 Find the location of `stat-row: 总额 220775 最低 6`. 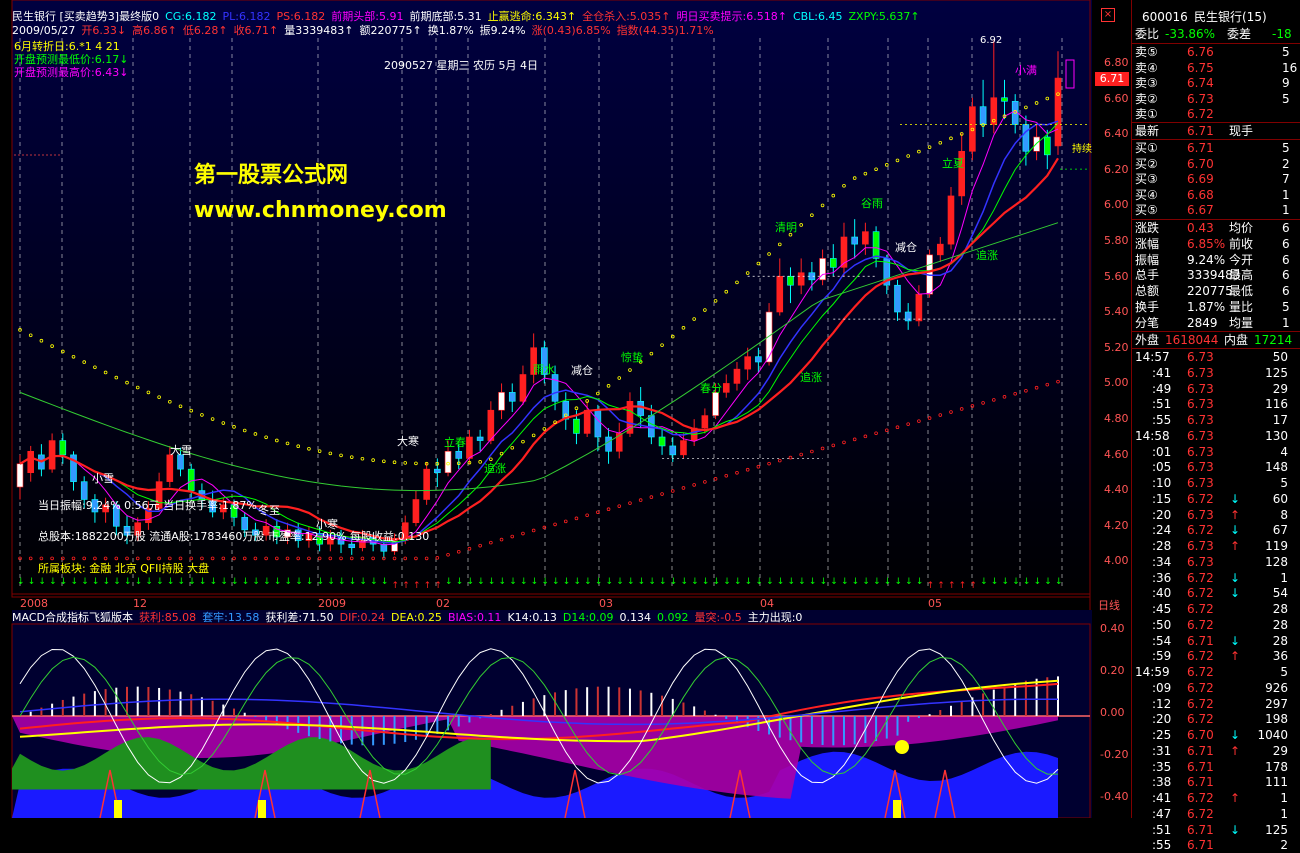

stat-row: 总额 220775 最低 6 is located at coordinates (1212, 291).